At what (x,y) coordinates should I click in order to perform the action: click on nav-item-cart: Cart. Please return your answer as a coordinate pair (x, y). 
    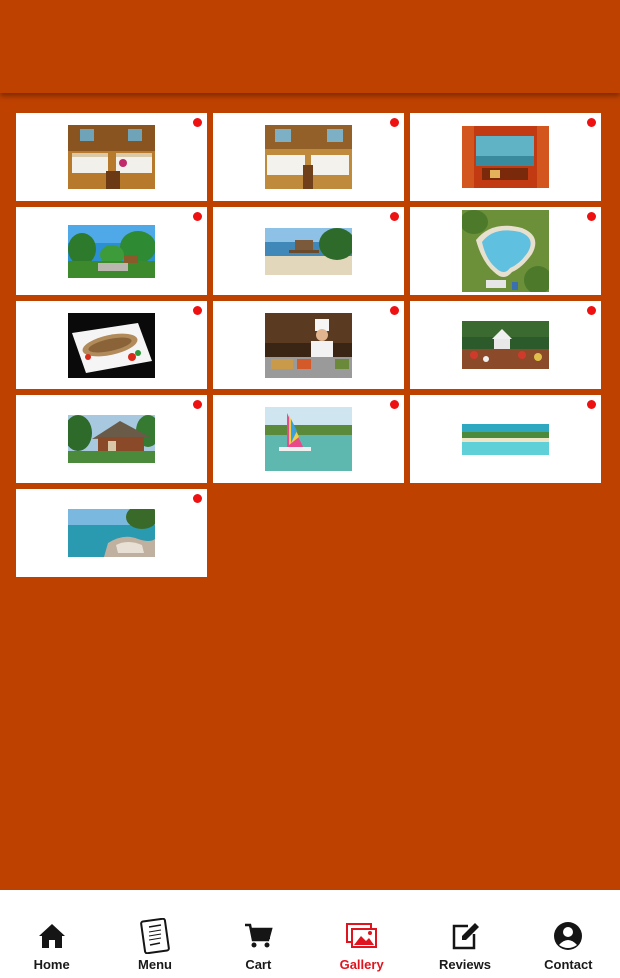
    Looking at the image, I should click on (258, 934).